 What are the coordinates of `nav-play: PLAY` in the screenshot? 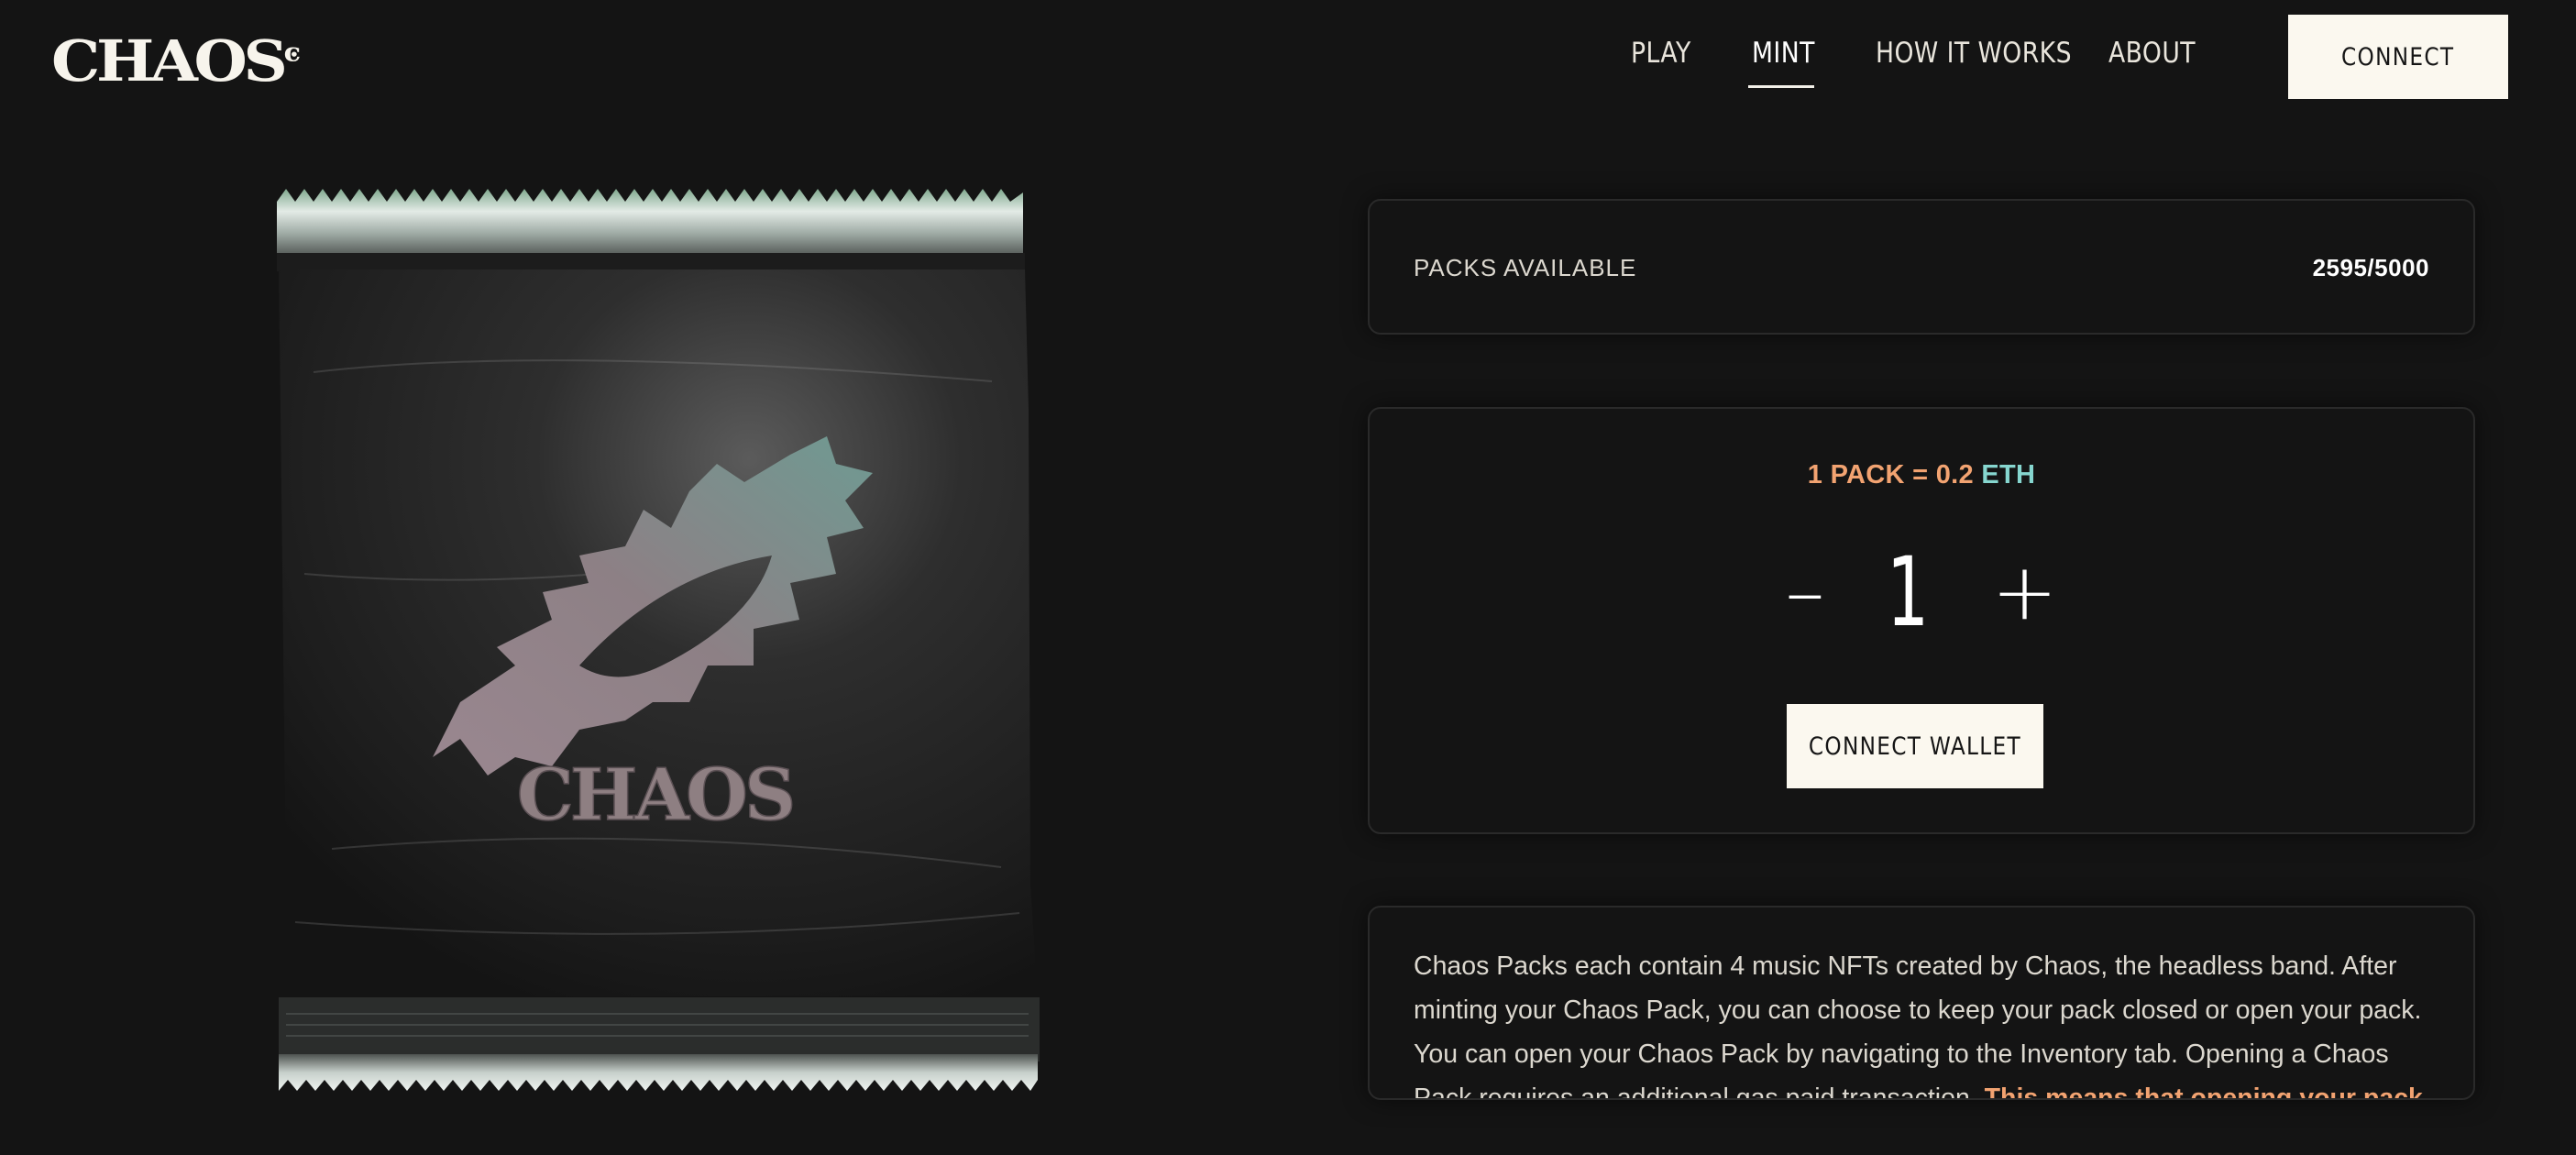 It's located at (1661, 53).